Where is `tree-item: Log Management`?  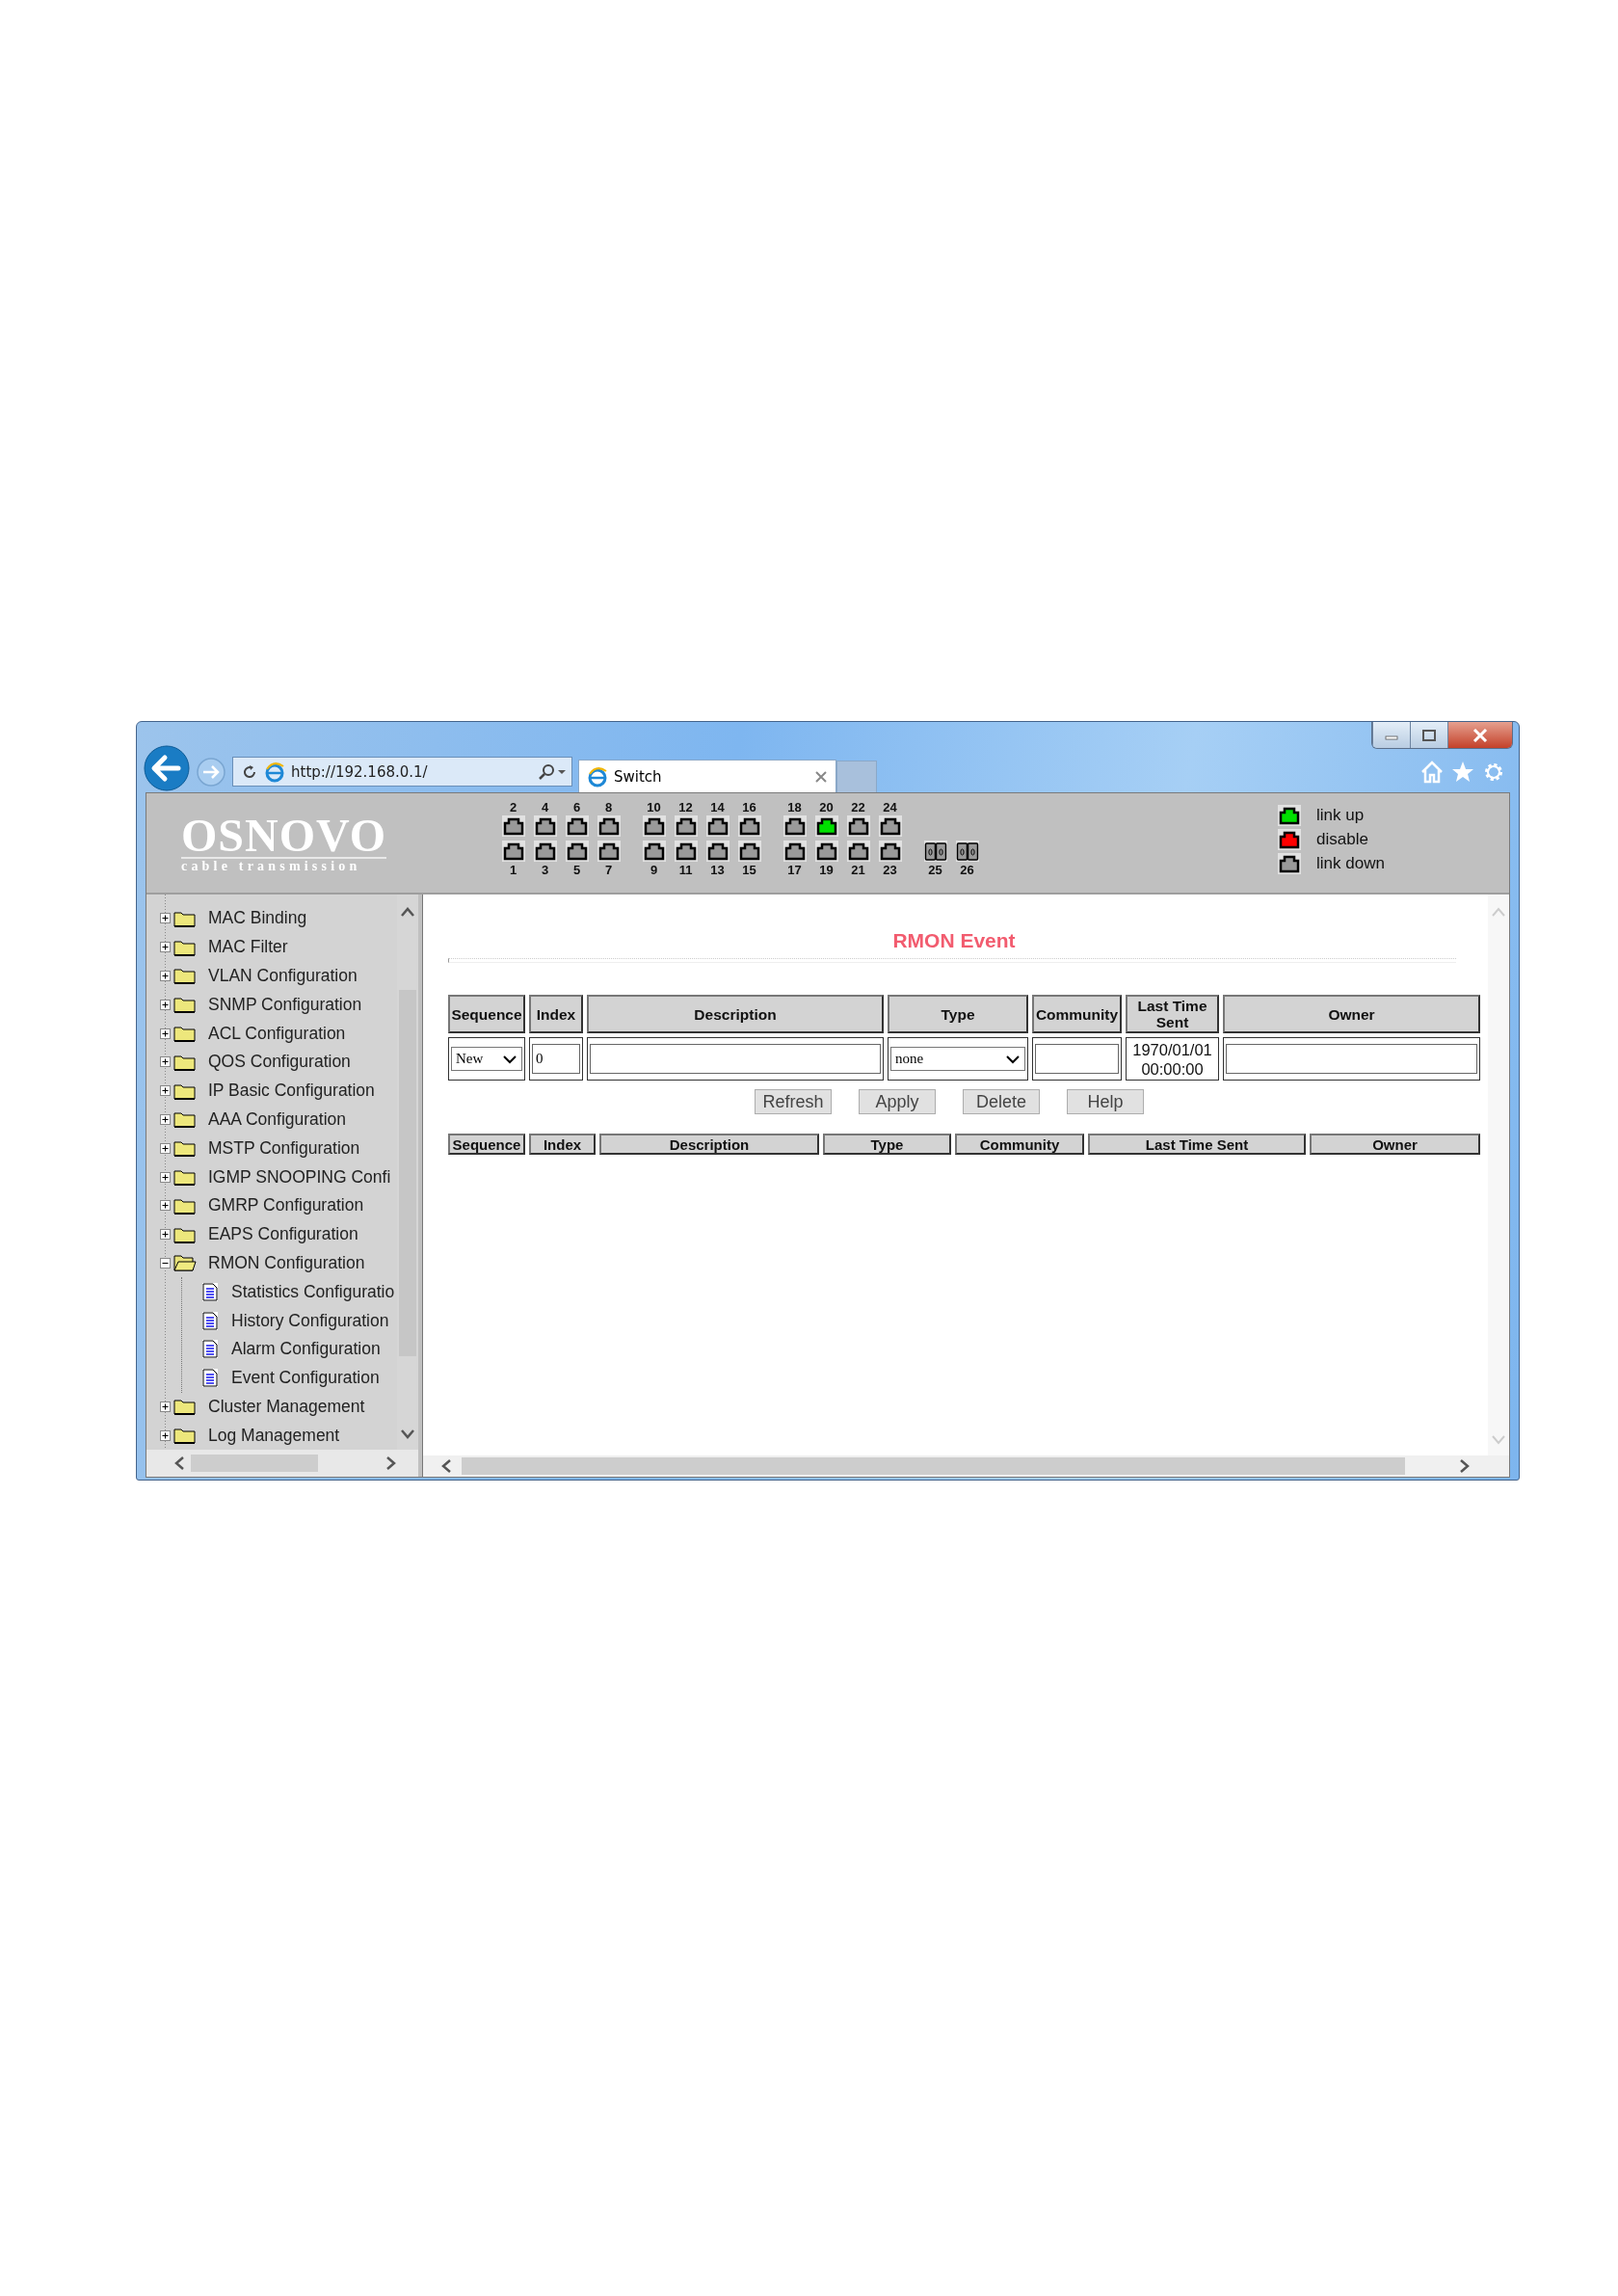
tree-item: Log Management is located at coordinates (274, 1435).